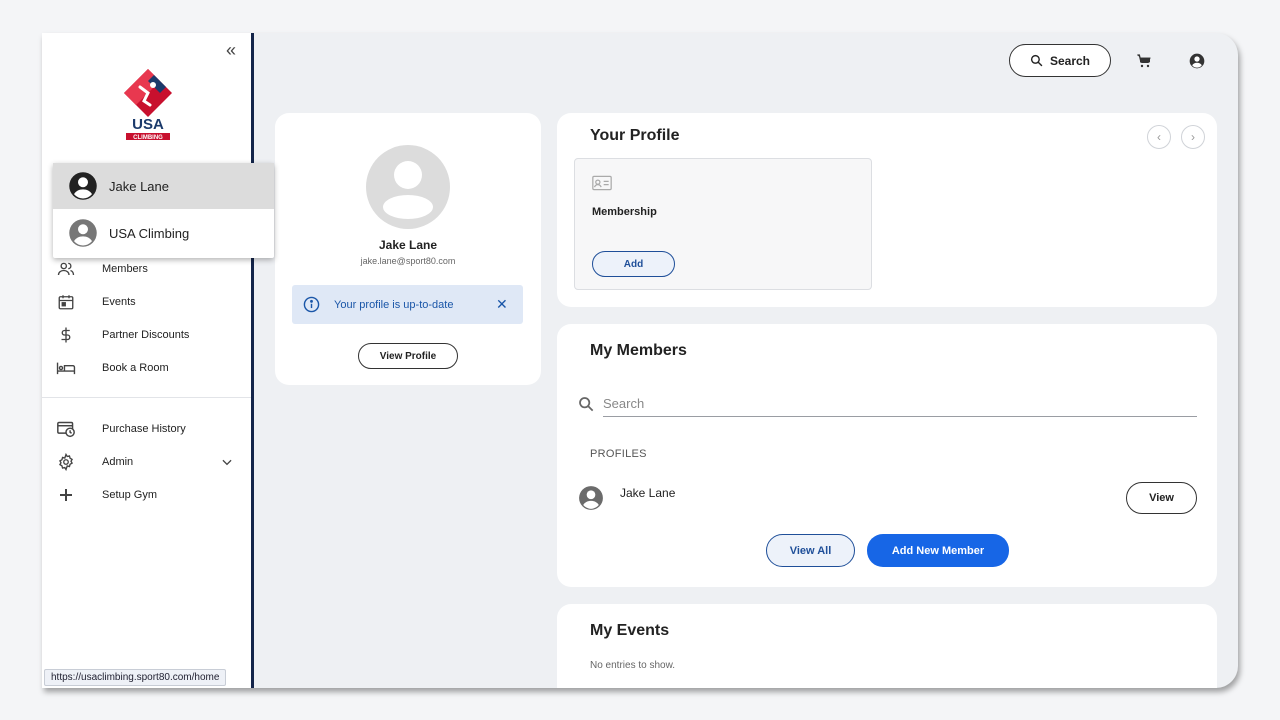  I want to click on account-option-jake-lane: Jake Lane, so click(163, 186).